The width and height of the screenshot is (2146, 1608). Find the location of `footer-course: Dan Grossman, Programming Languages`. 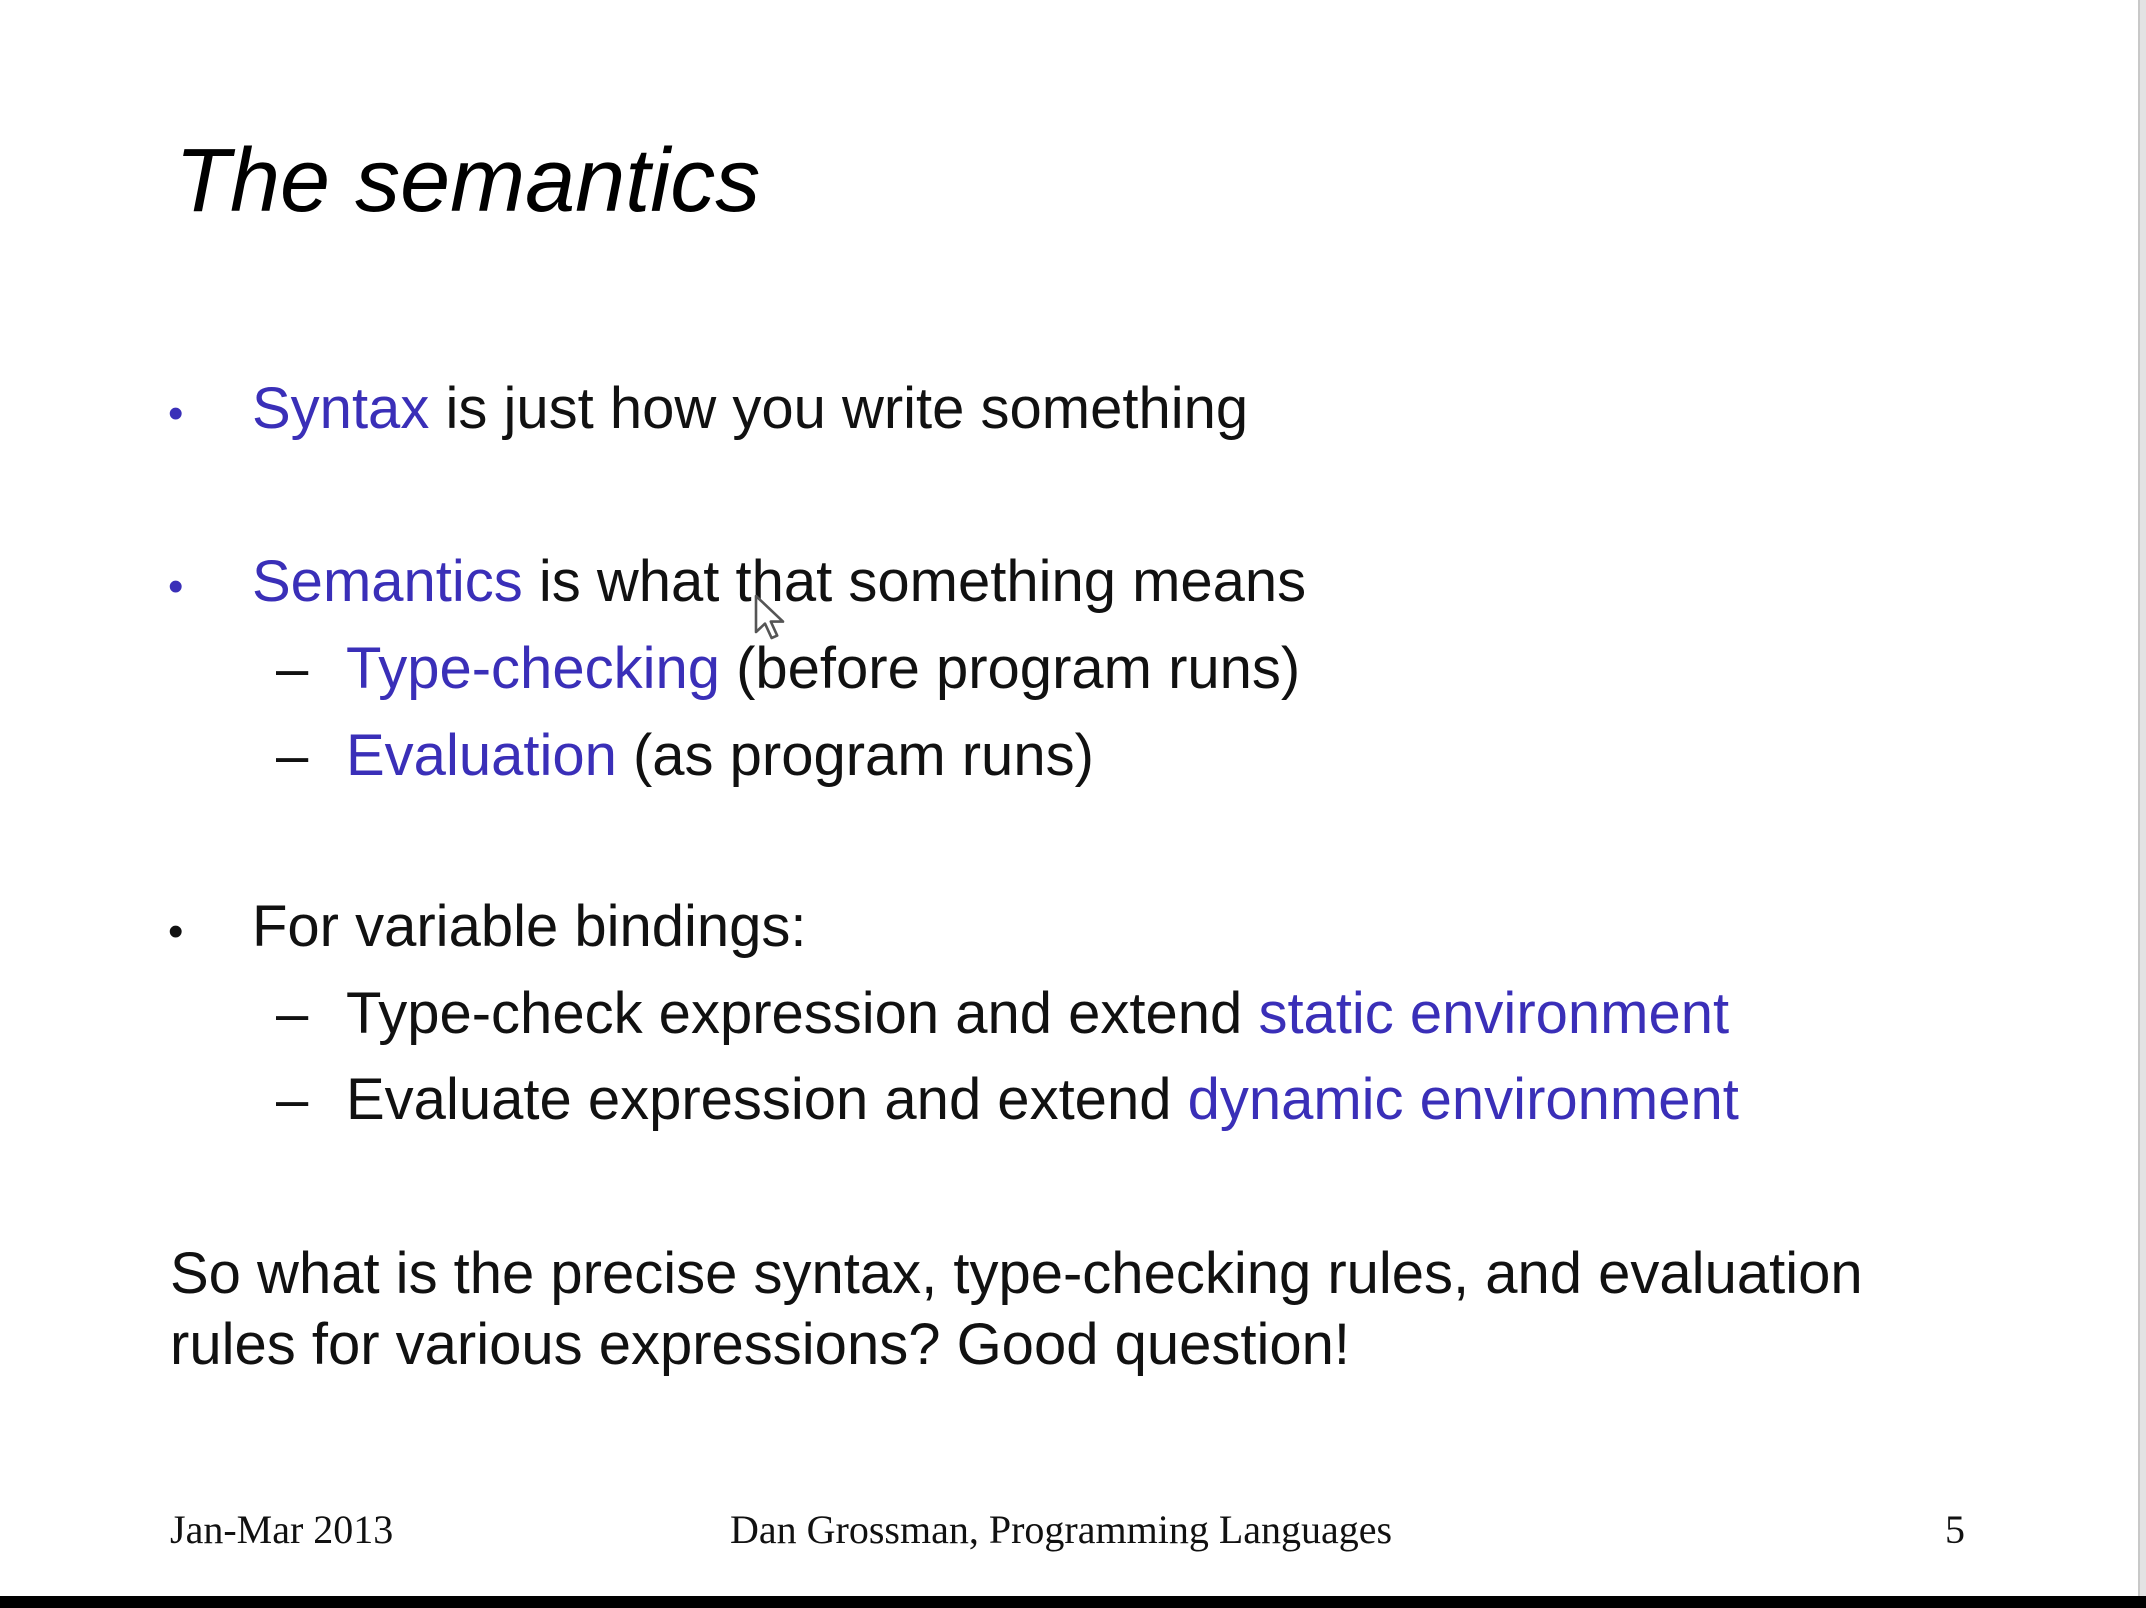

footer-course: Dan Grossman, Programming Languages is located at coordinates (1061, 1529).